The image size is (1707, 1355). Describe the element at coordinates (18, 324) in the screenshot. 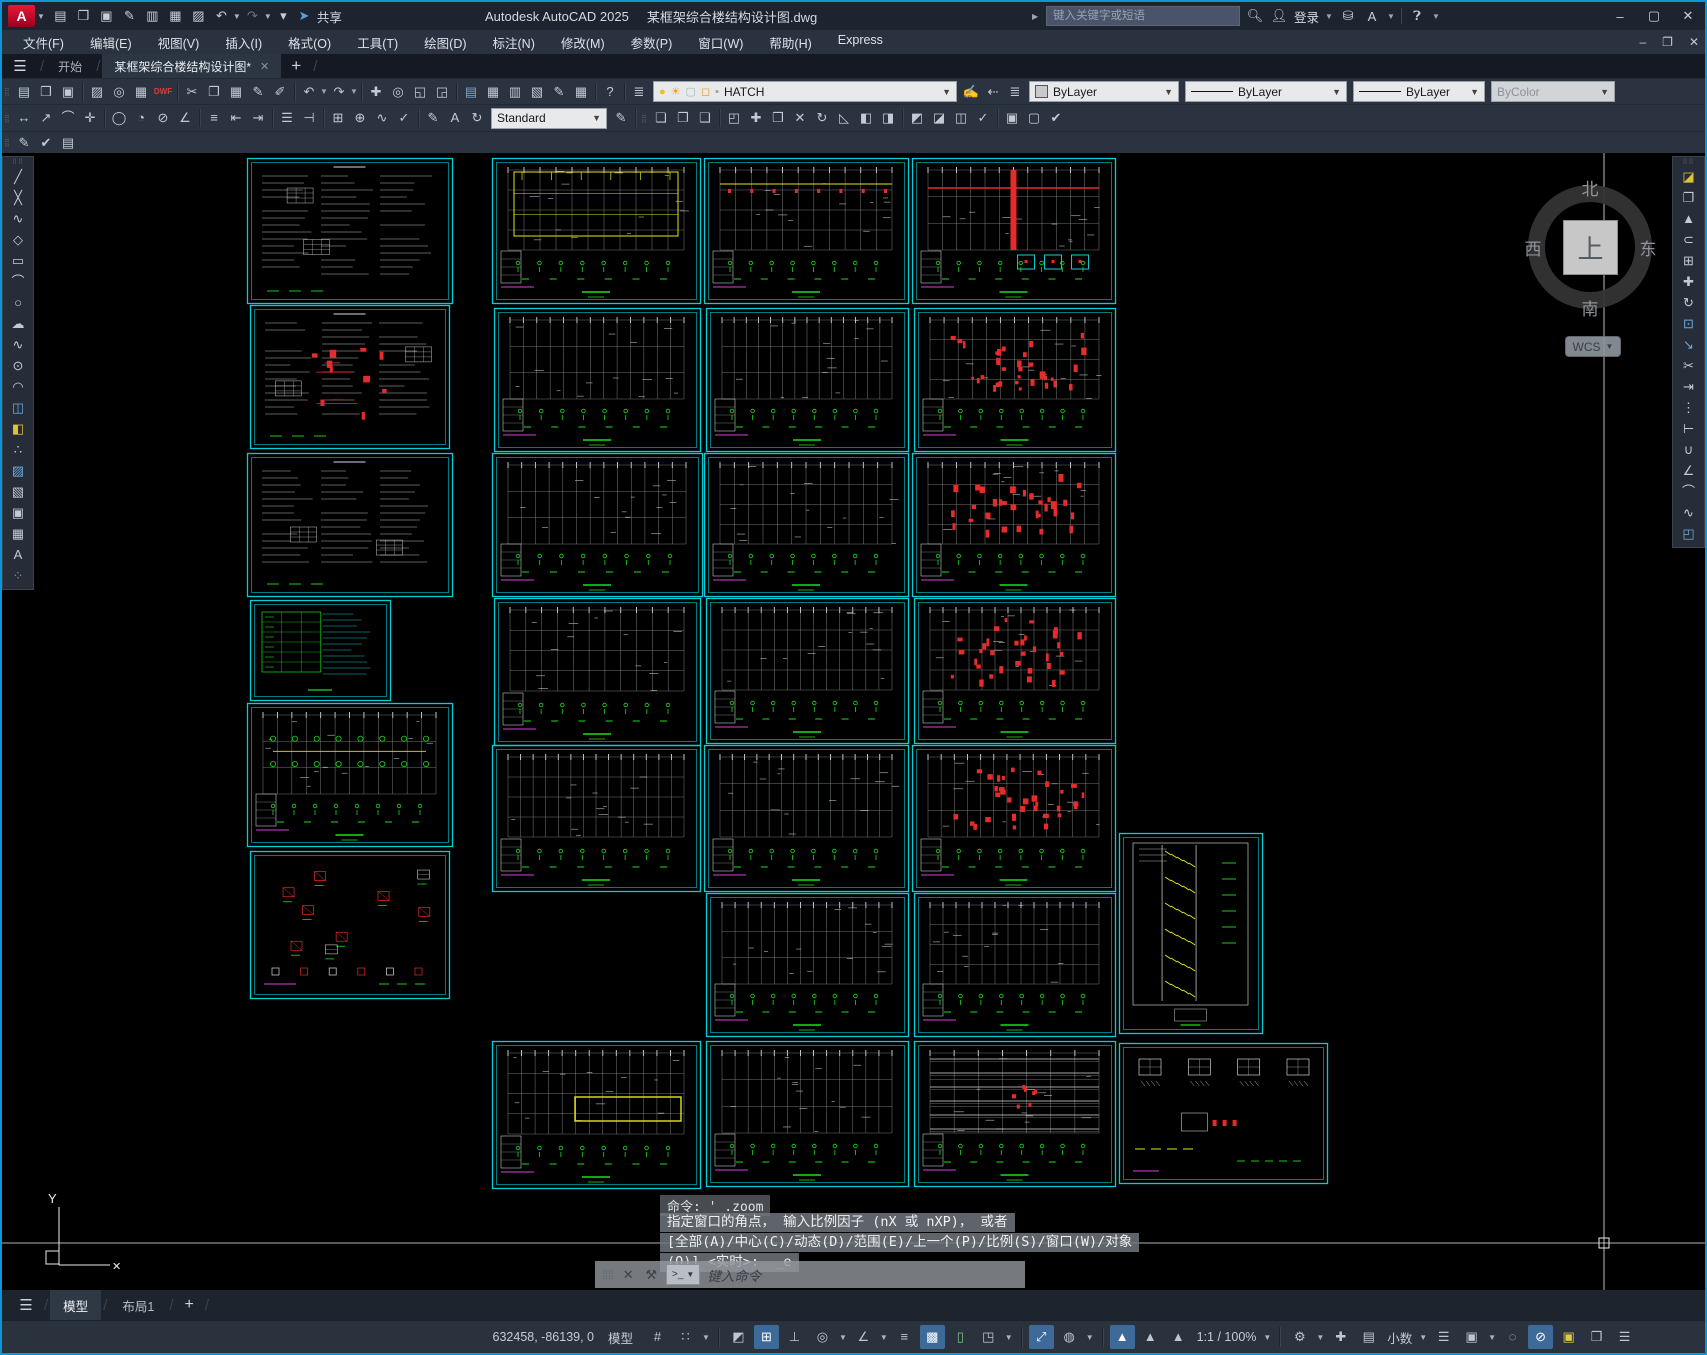

I see `revcloud-icon: ☁` at that location.